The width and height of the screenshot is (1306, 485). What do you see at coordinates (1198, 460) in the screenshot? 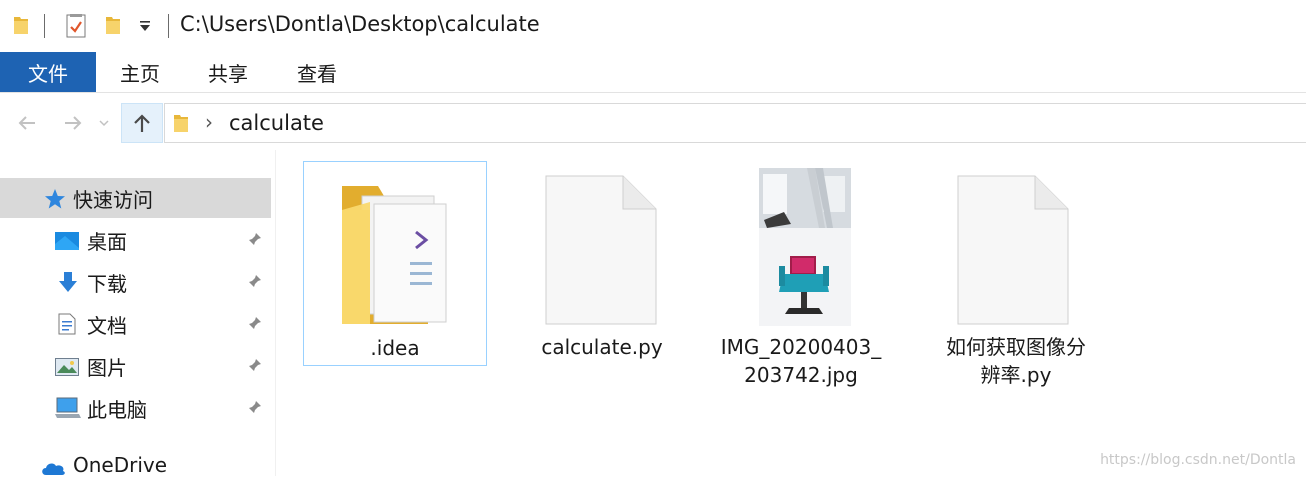
I see `watermark: https://blog.csdn.net/Dontla` at bounding box center [1198, 460].